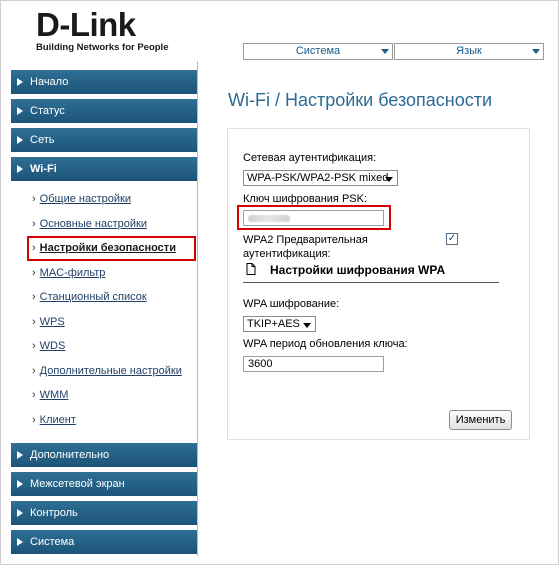 The width and height of the screenshot is (559, 565). What do you see at coordinates (114, 426) in the screenshot?
I see `submenu-item-client: › Клиент` at bounding box center [114, 426].